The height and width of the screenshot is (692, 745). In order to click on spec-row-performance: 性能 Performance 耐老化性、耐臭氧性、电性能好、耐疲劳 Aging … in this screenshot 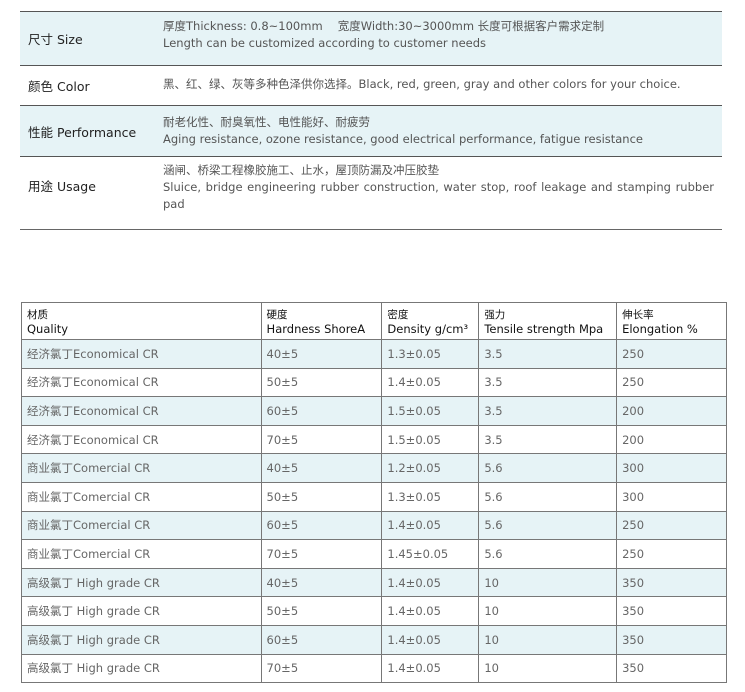, I will do `click(371, 131)`.